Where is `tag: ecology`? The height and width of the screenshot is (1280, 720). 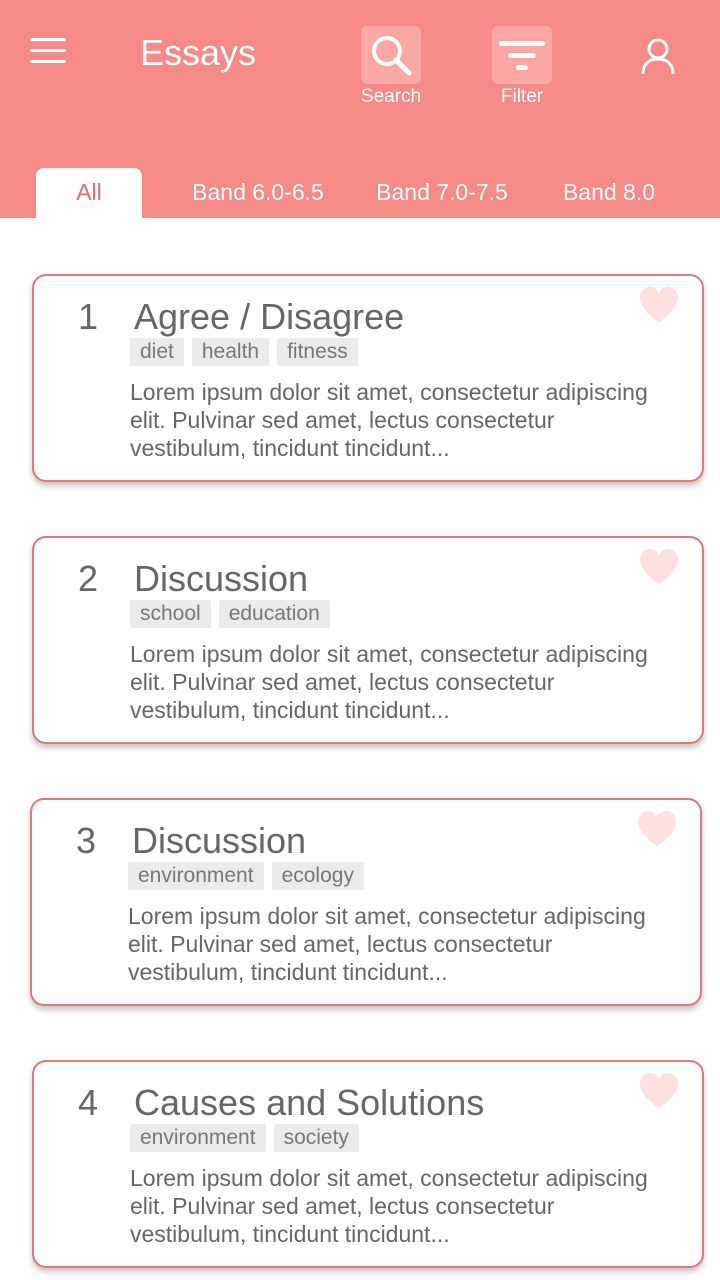 tag: ecology is located at coordinates (317, 876).